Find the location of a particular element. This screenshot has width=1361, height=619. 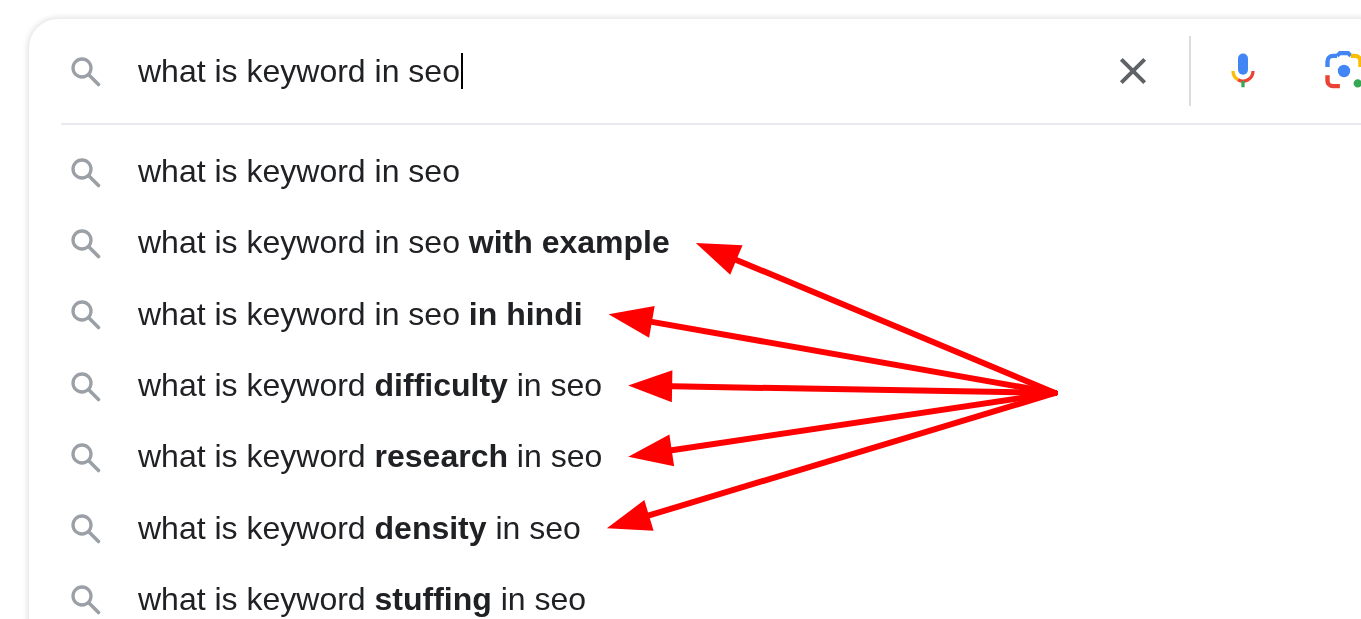

suggestion-item: what is keyword density in seo is located at coordinates (695, 528).